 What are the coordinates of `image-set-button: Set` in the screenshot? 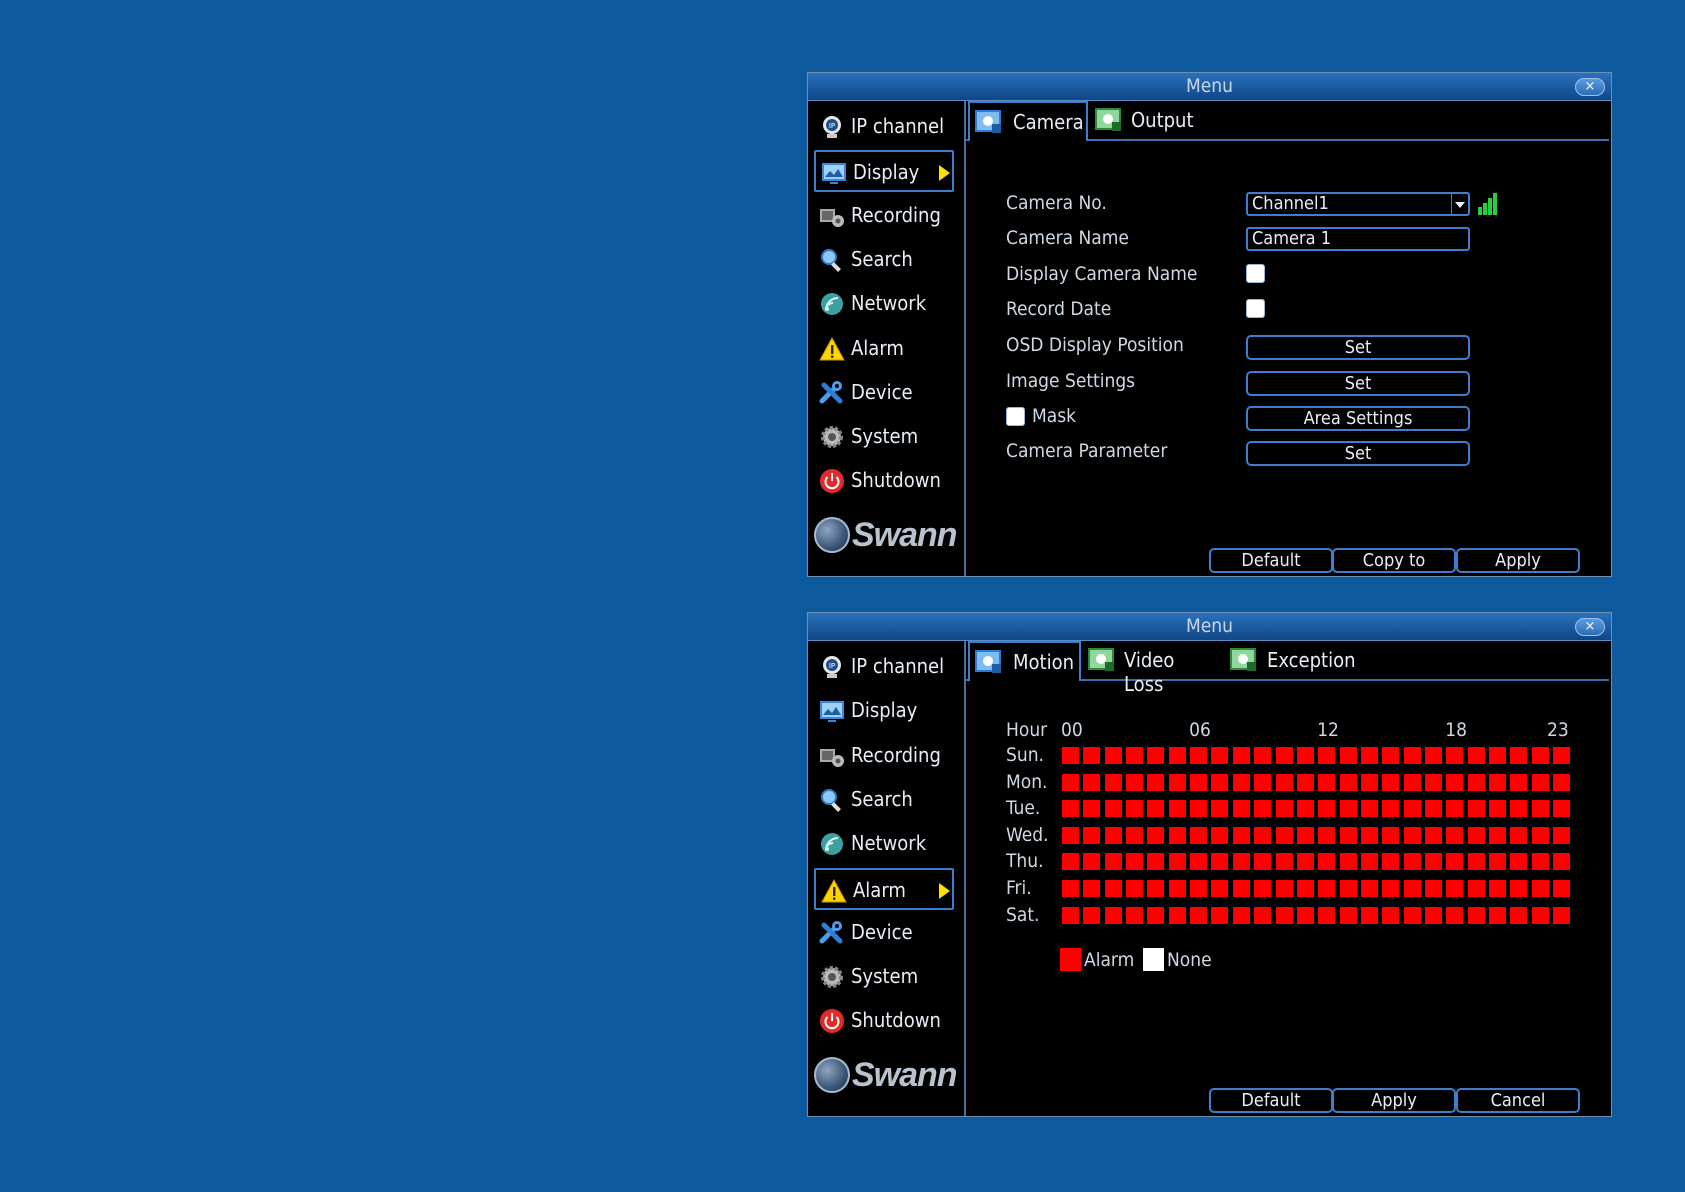 It's located at (1358, 383).